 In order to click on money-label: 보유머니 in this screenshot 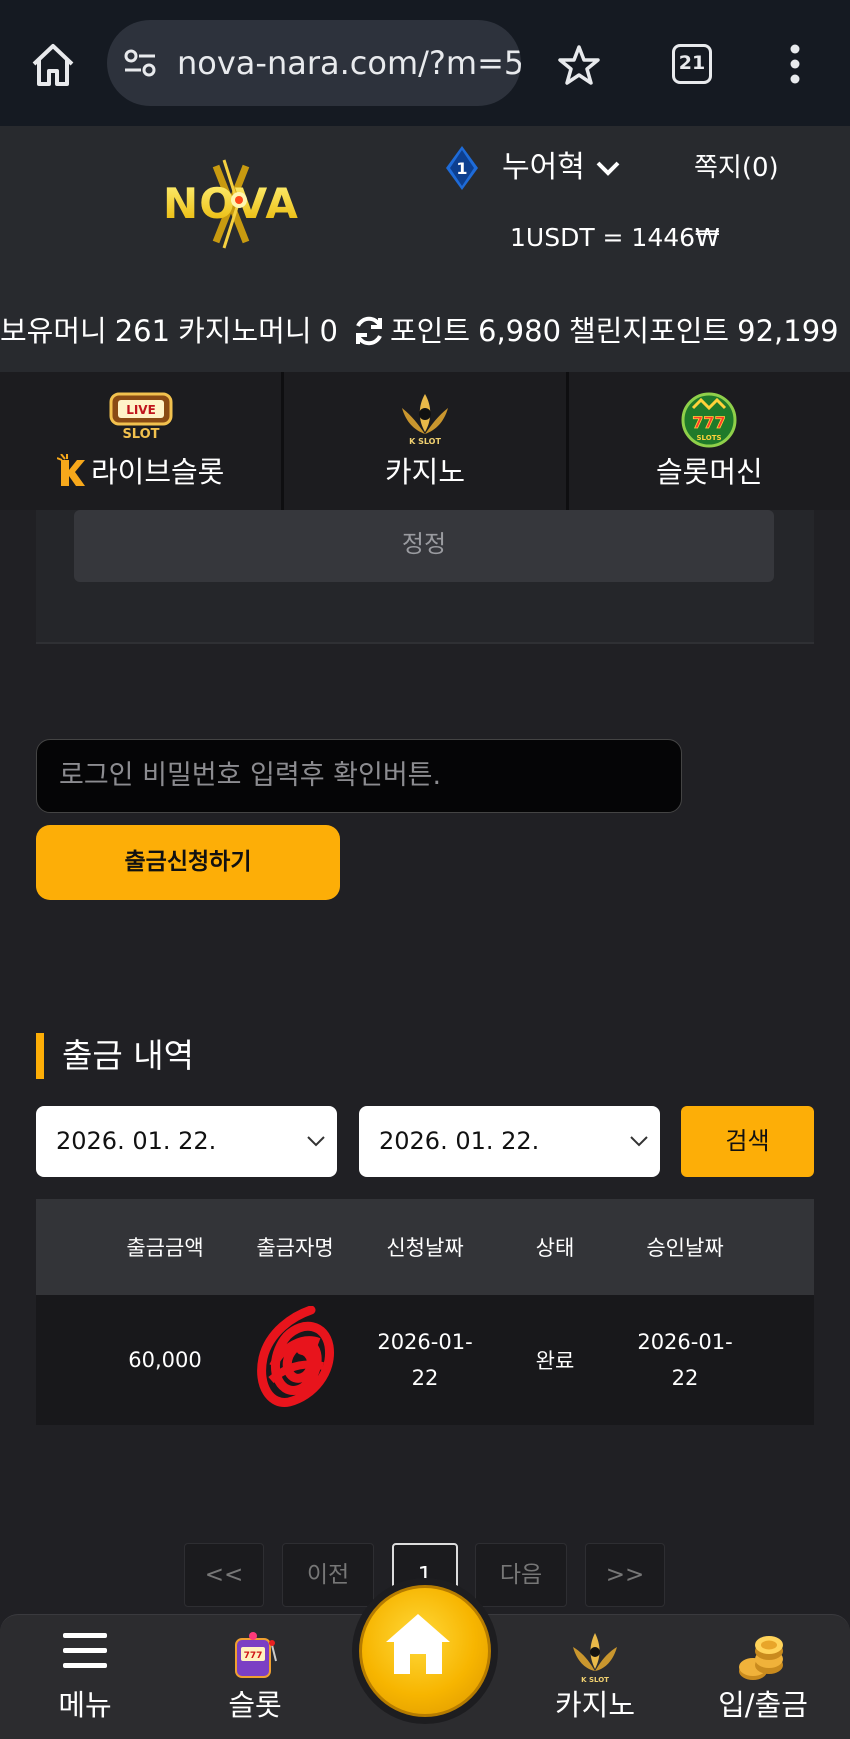, I will do `click(53, 331)`.